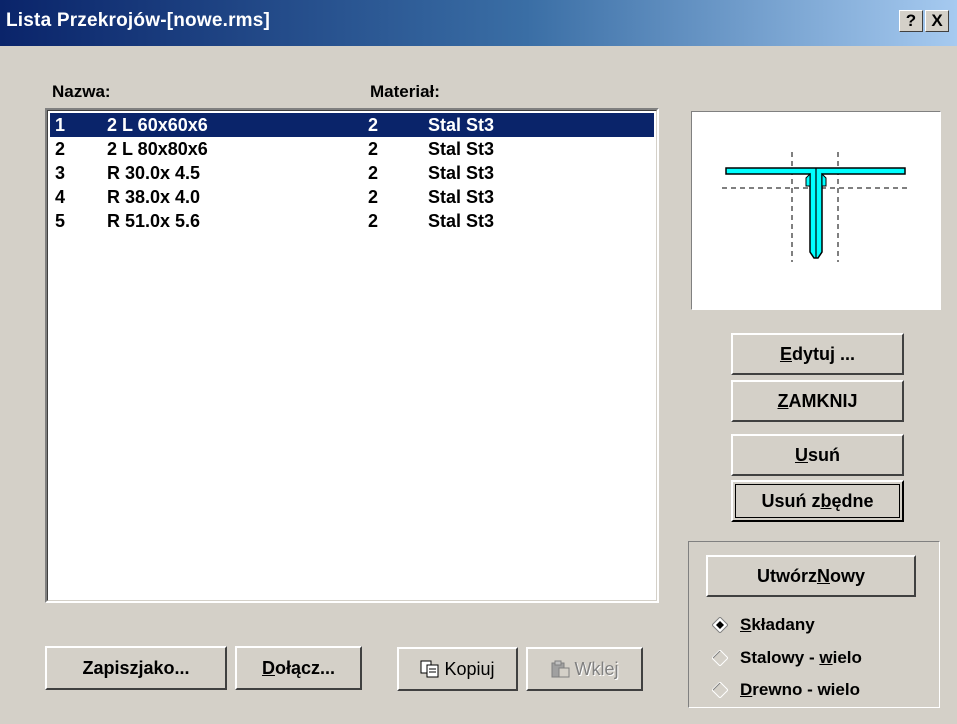 The image size is (957, 724). What do you see at coordinates (405, 91) in the screenshot?
I see `material-column-header: Materiał:` at bounding box center [405, 91].